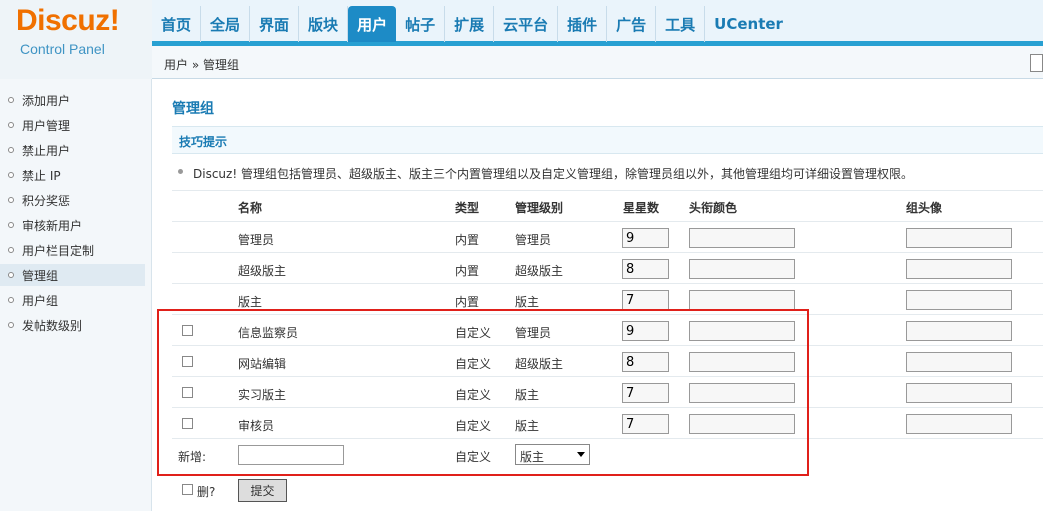  What do you see at coordinates (924, 208) in the screenshot?
I see `col-header-avatar: 组头像` at bounding box center [924, 208].